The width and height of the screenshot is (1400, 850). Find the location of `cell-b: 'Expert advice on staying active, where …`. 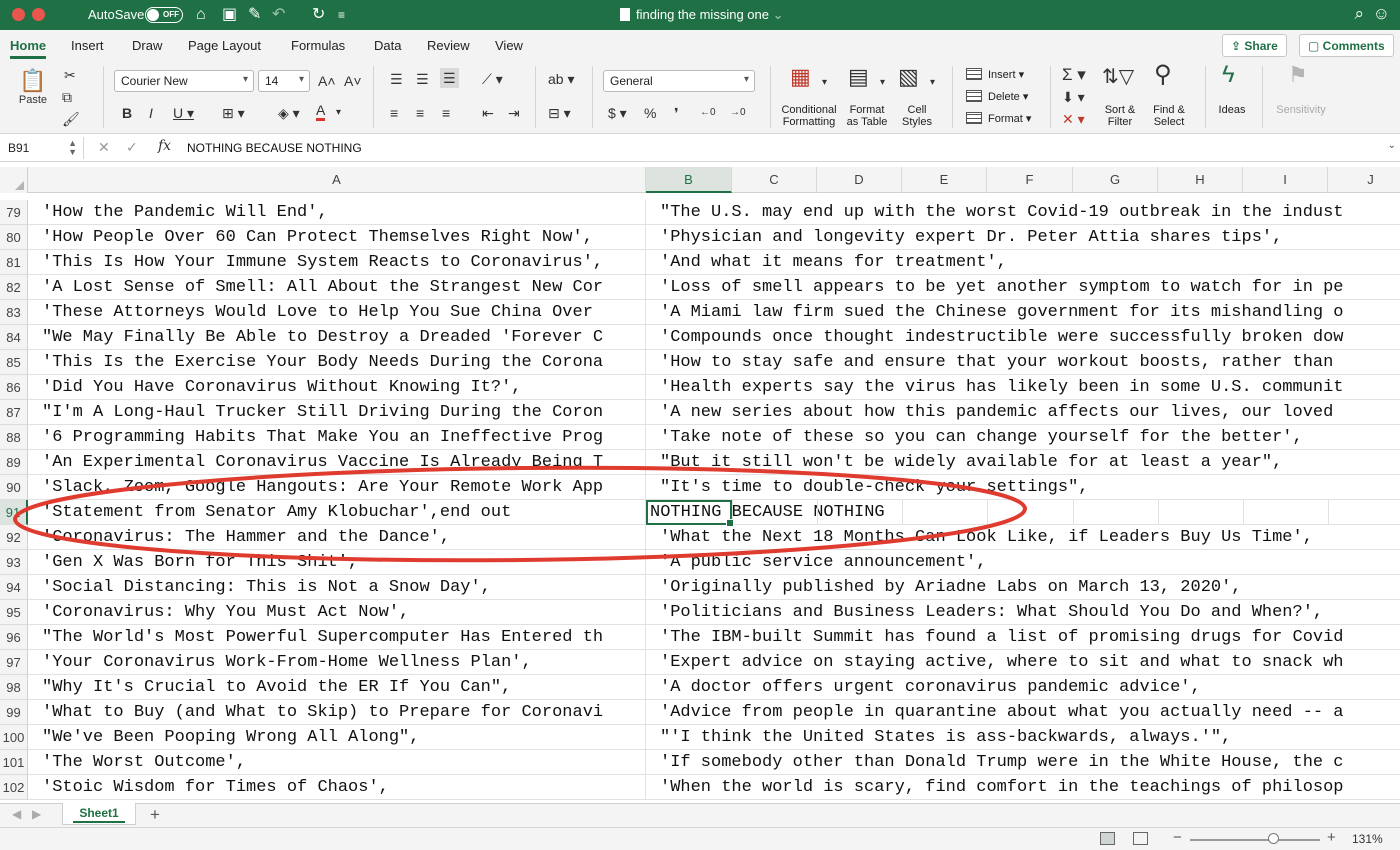

cell-b: 'Expert advice on staying active, where … is located at coordinates (1023, 662).